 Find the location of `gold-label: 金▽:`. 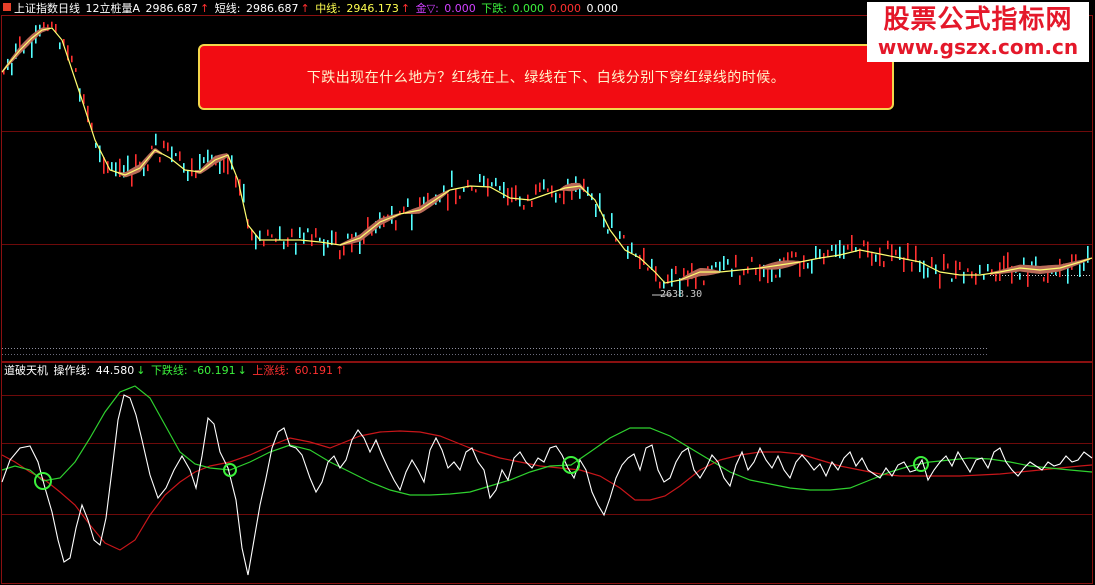

gold-label: 金▽: is located at coordinates (427, 8).